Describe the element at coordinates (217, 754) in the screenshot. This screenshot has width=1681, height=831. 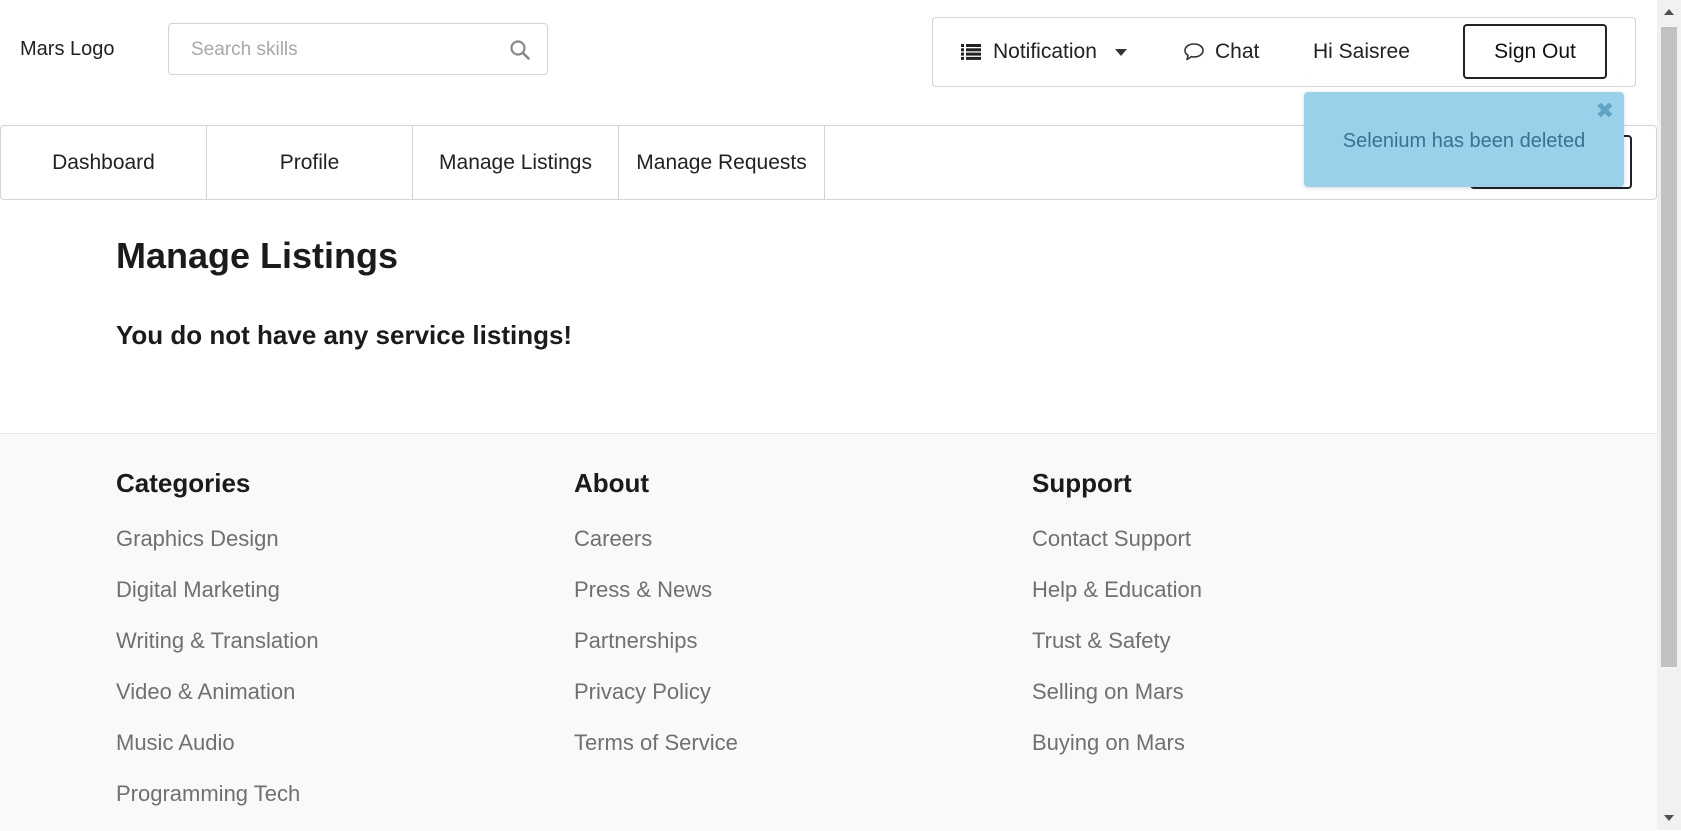
I see `footer-link: Music Audio` at that location.